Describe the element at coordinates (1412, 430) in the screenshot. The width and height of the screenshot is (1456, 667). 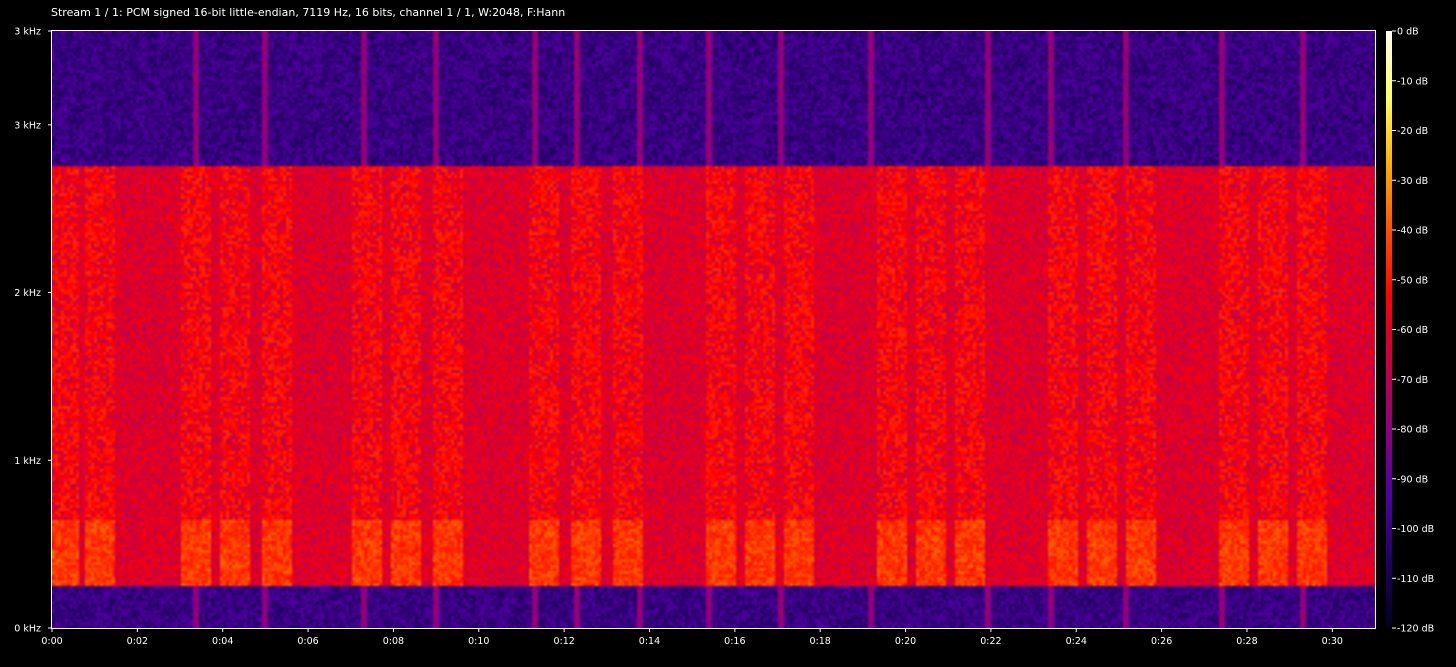
I see `colorbar-tick-label: -80 dB` at that location.